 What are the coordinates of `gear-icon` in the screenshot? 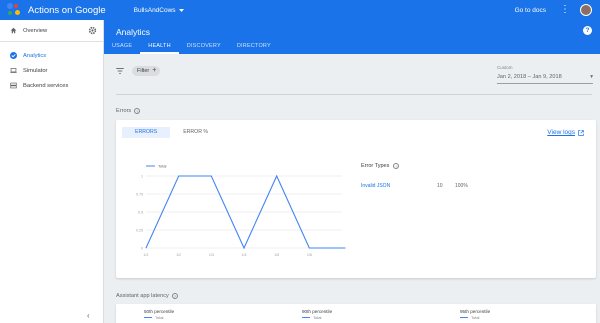 It's located at (92, 30).